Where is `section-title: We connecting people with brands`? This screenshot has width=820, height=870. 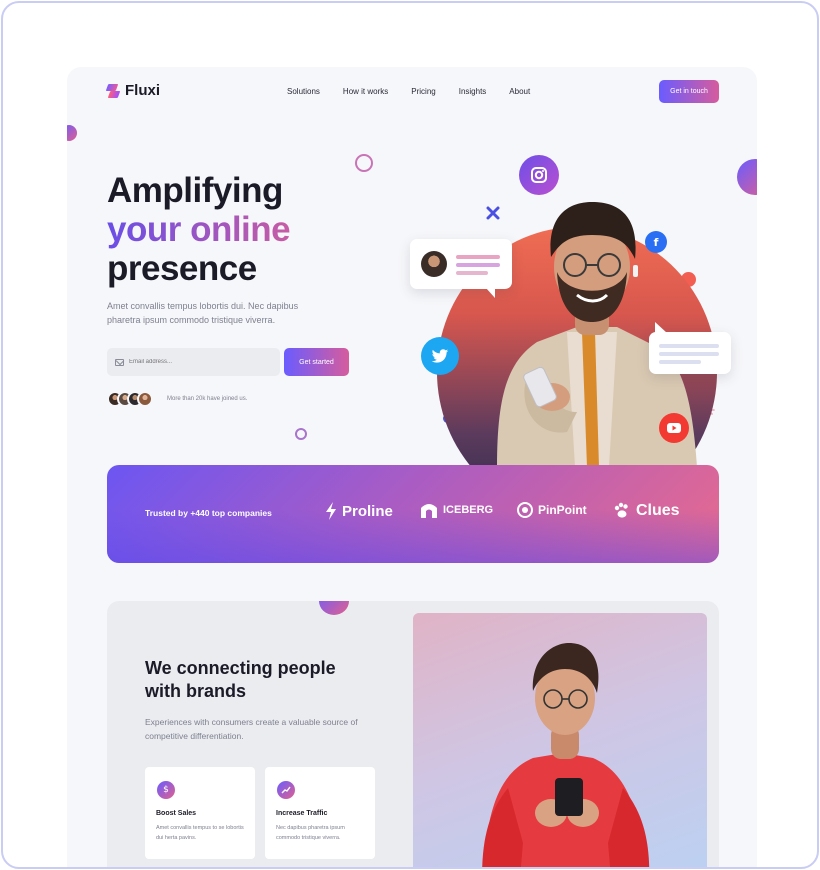
section-title: We connecting people with brands is located at coordinates (240, 679).